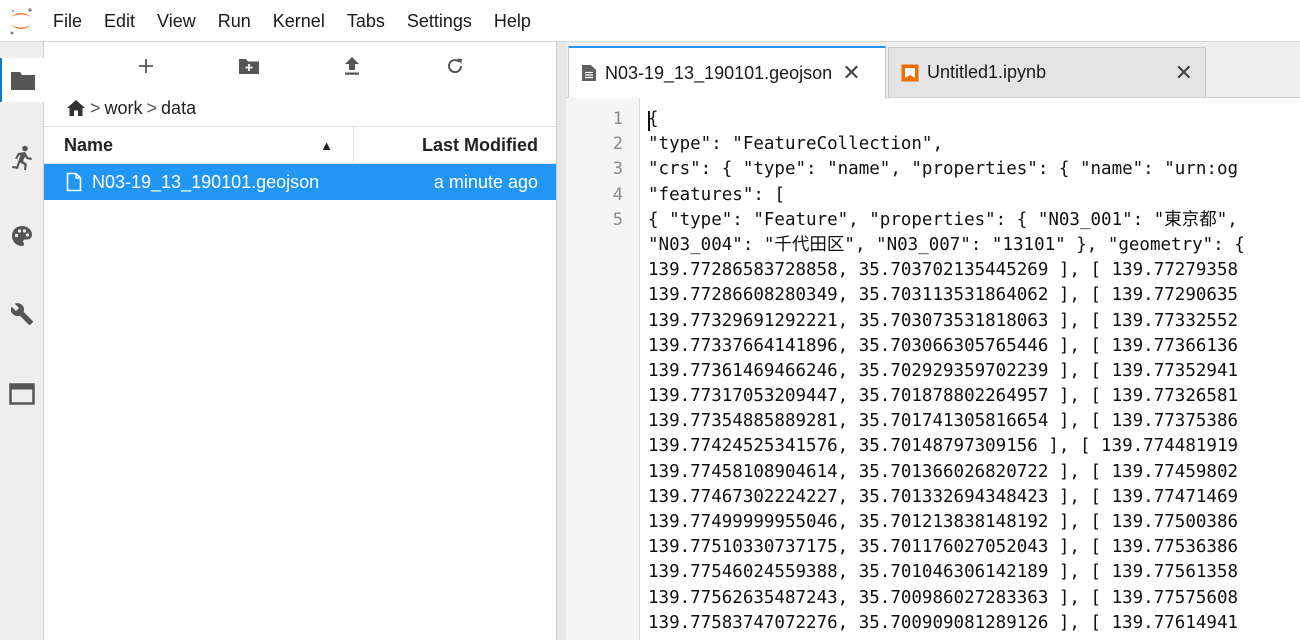  Describe the element at coordinates (234, 21) in the screenshot. I see `menu-run: Run` at that location.